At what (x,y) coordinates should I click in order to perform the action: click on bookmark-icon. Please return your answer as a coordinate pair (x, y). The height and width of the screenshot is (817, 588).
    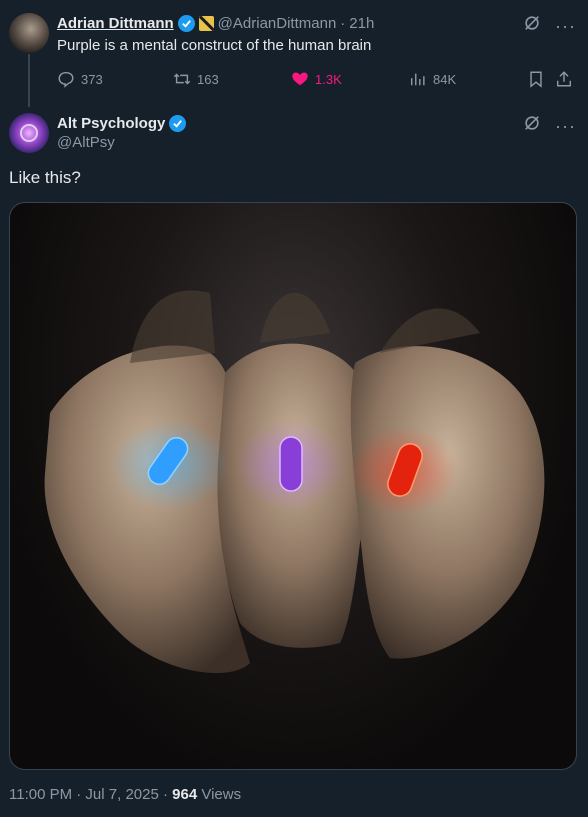
    Looking at the image, I should click on (536, 79).